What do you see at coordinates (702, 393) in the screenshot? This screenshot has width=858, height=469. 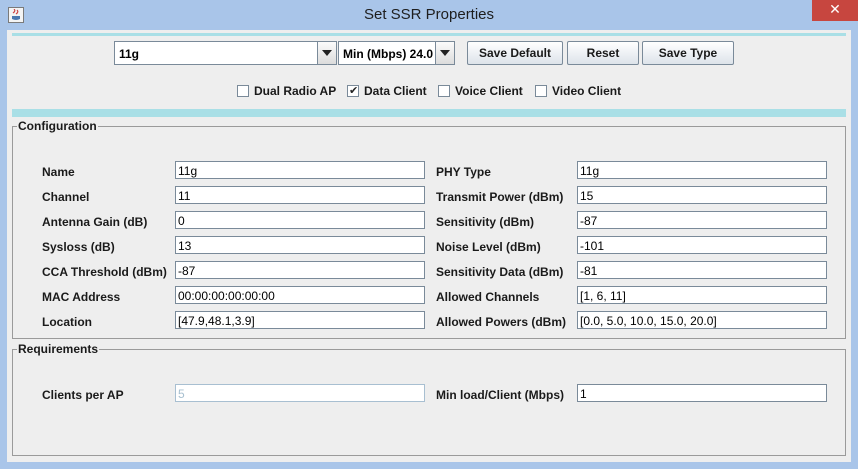 I see `min-load-field: 1` at bounding box center [702, 393].